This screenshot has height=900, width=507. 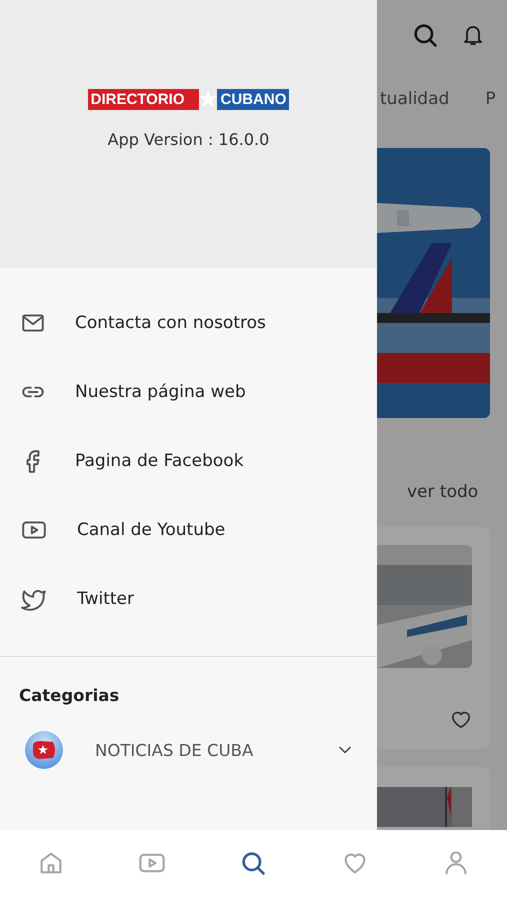 What do you see at coordinates (215, 750) in the screenshot?
I see `category-item: NOTICIAS DE CUBA` at bounding box center [215, 750].